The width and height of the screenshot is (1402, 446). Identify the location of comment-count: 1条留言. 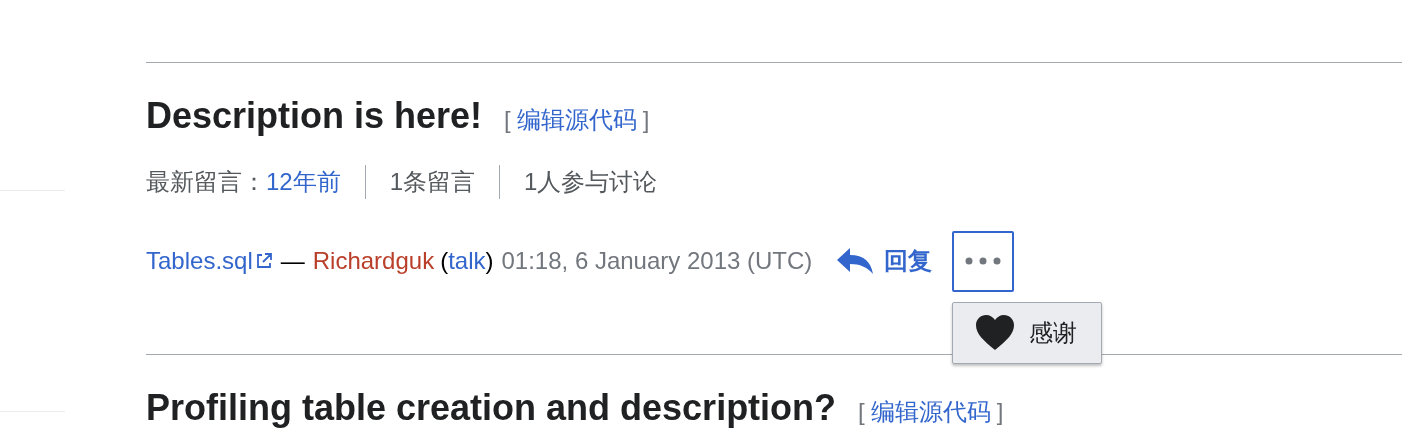
(432, 182).